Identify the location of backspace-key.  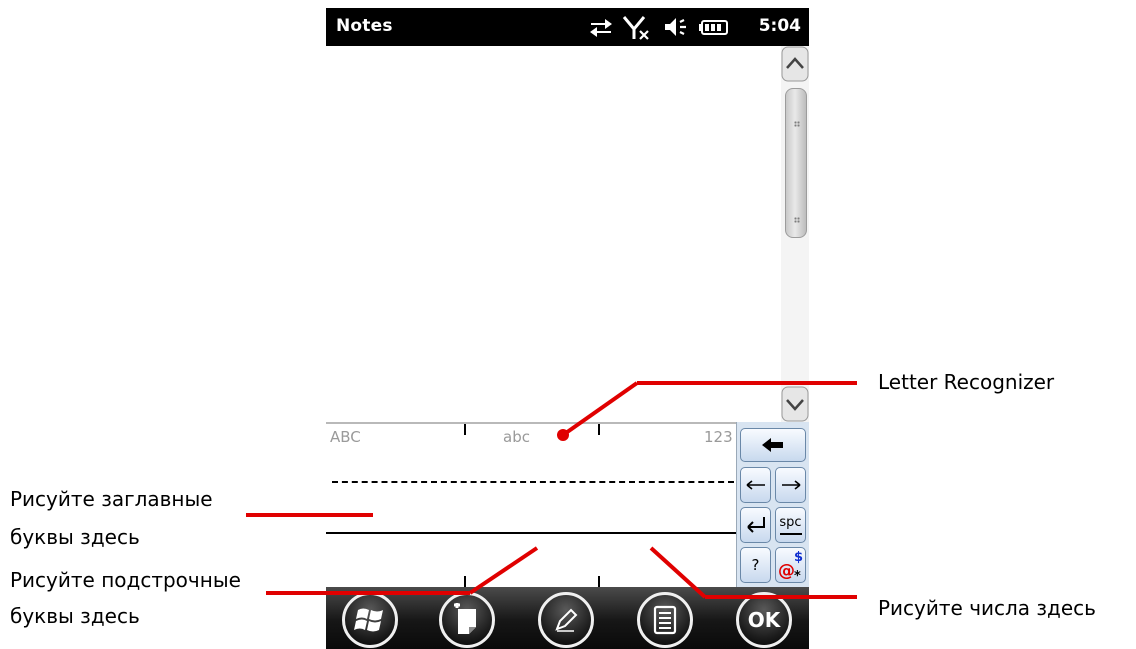
(773, 445).